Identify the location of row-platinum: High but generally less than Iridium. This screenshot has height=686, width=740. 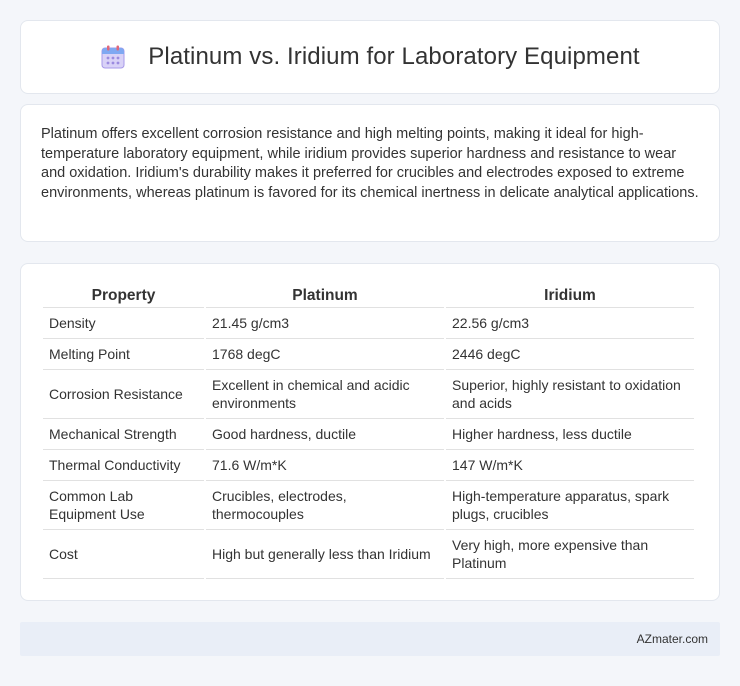
(325, 554).